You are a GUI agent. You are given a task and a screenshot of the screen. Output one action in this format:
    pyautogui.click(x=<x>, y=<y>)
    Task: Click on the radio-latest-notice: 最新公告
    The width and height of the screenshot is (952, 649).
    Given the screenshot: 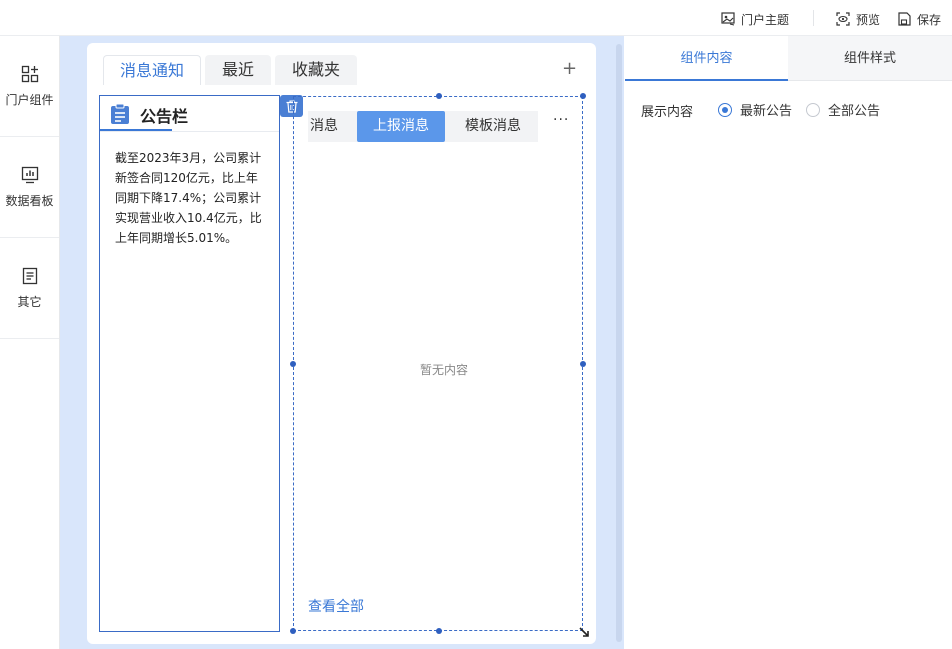 What is the action you would take?
    pyautogui.click(x=755, y=109)
    